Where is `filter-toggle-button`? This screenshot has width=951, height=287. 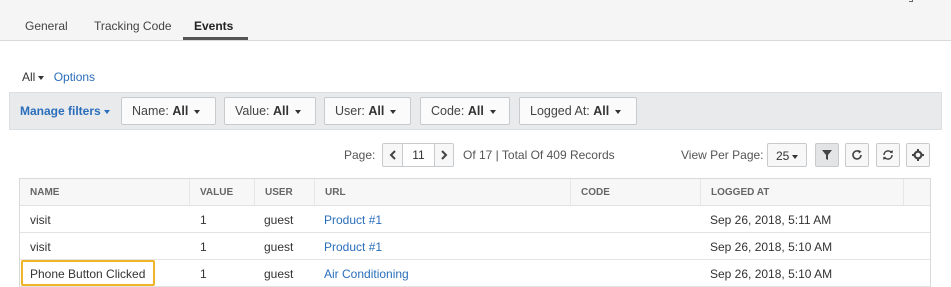
filter-toggle-button is located at coordinates (827, 155).